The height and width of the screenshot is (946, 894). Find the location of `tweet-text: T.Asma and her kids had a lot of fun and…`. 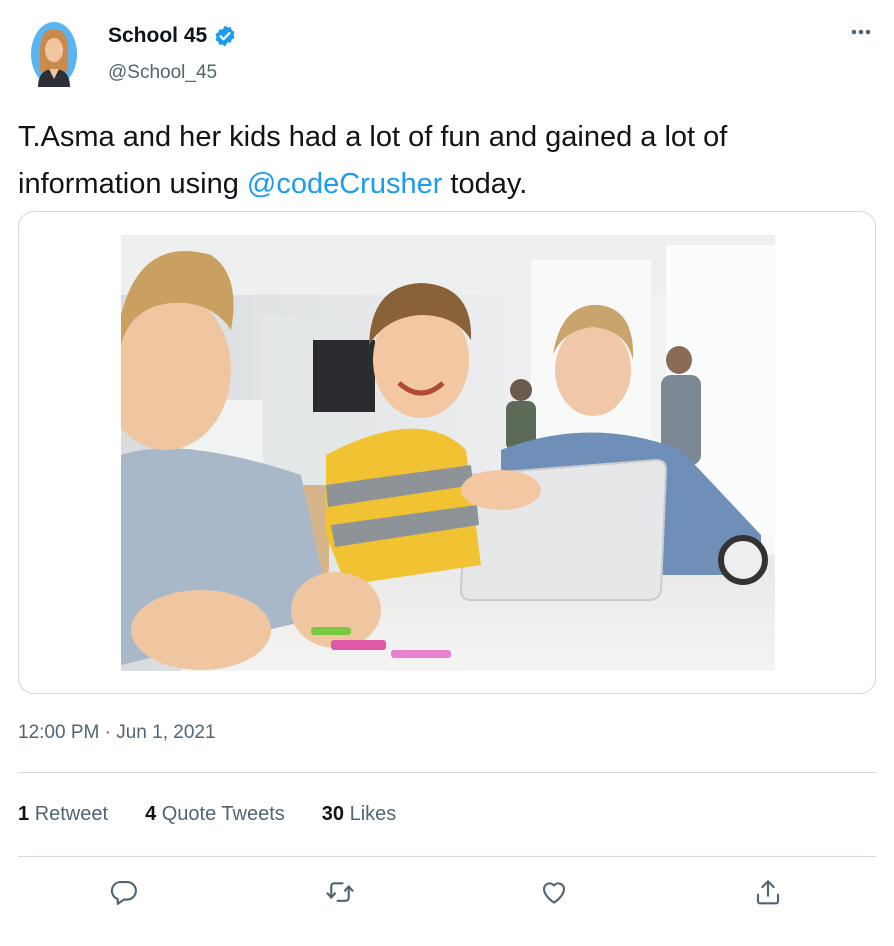

tweet-text: T.Asma and her kids had a lot of fun and… is located at coordinates (448, 161).